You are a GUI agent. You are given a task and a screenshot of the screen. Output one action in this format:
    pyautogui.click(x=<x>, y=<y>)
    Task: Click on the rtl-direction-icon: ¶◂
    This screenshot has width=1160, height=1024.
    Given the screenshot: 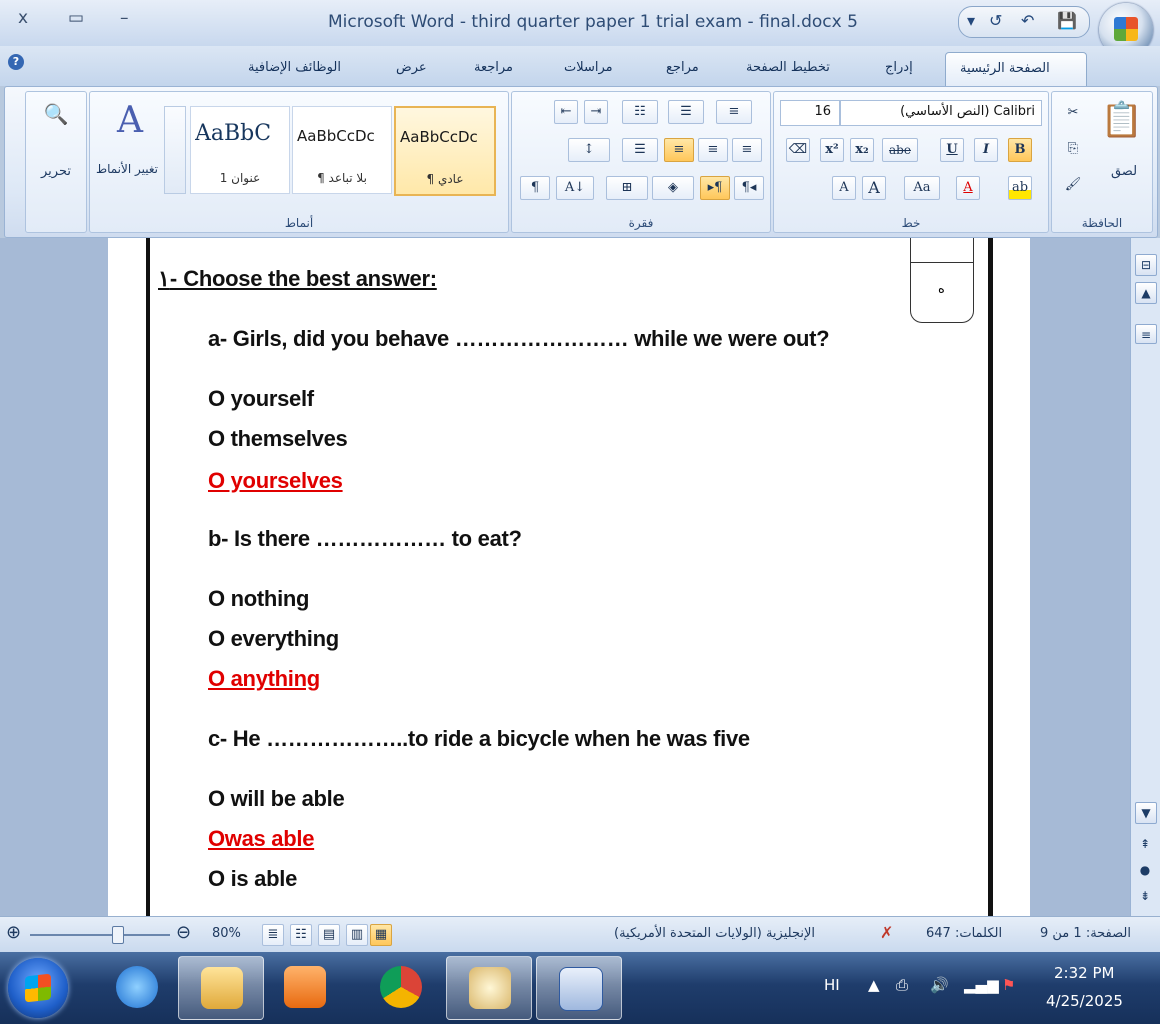 What is the action you would take?
    pyautogui.click(x=749, y=188)
    